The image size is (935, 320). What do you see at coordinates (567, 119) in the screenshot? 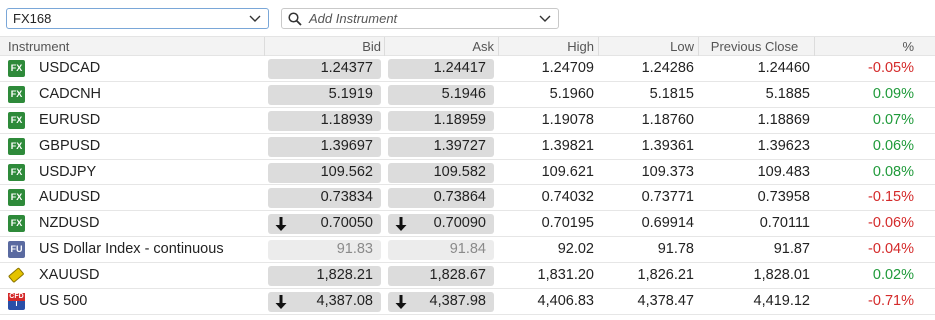
I see `high-value: 1.19078` at bounding box center [567, 119].